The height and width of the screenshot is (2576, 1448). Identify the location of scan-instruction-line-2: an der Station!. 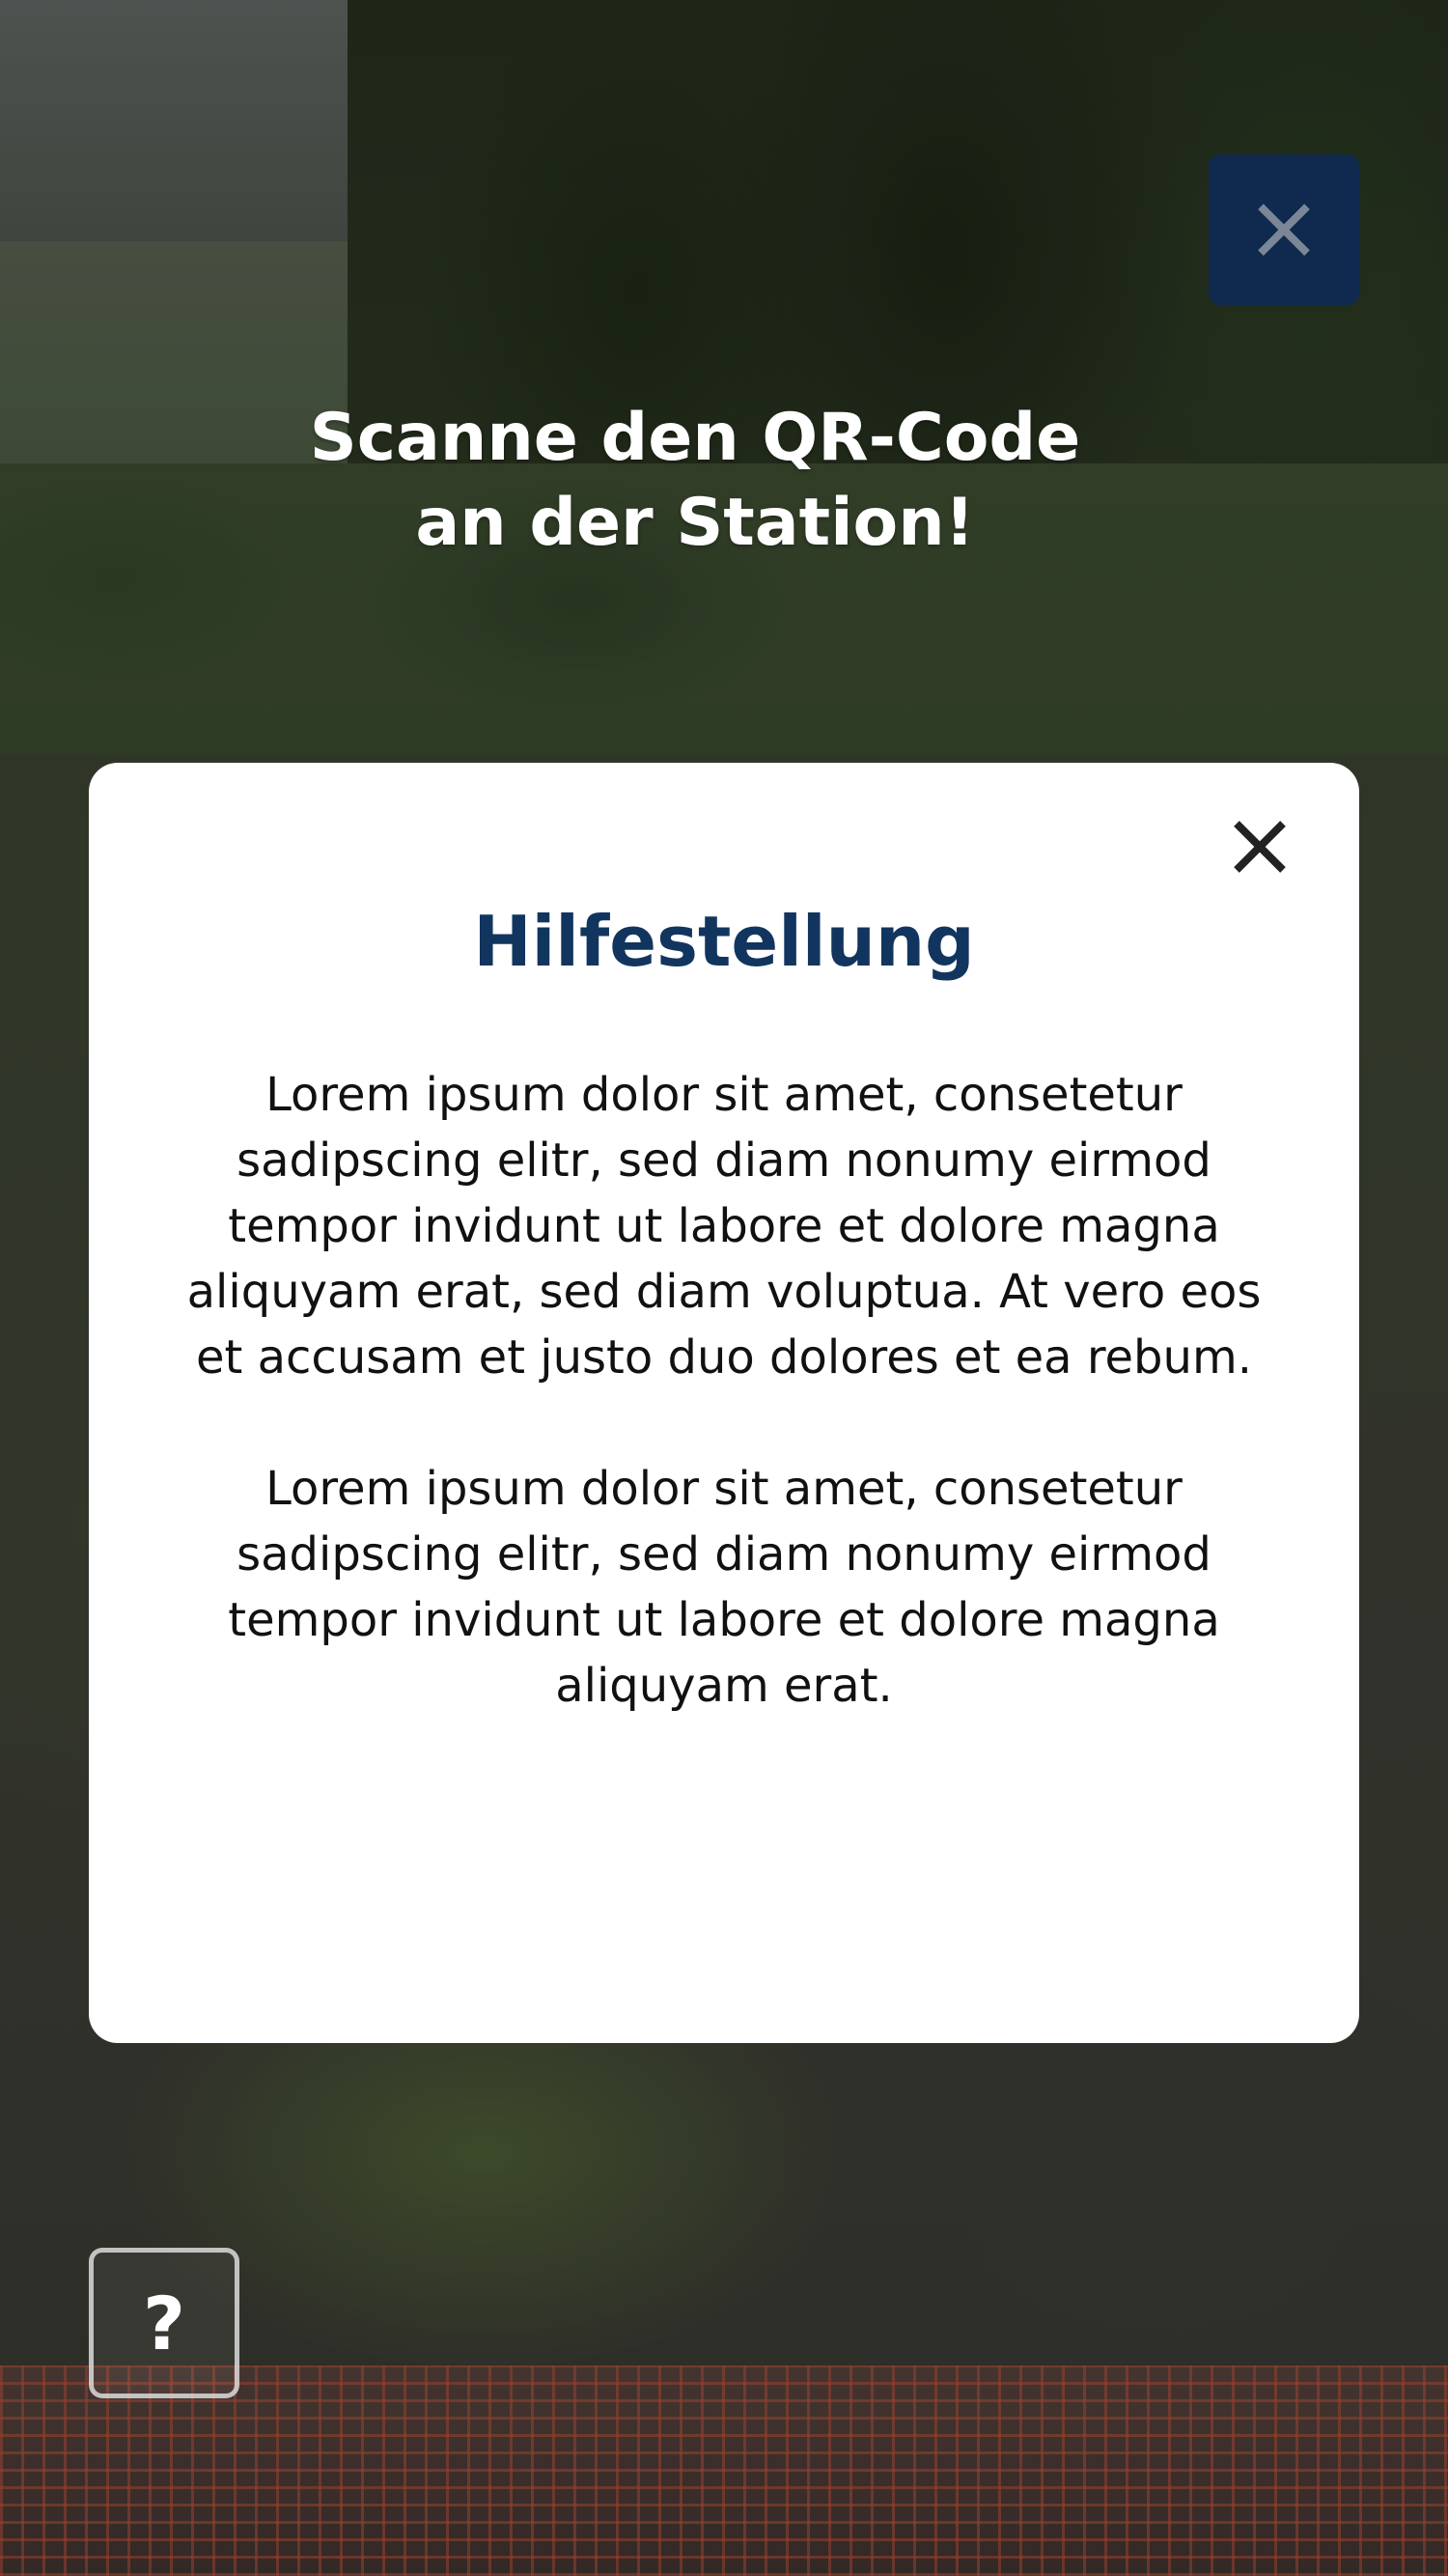
(695, 523).